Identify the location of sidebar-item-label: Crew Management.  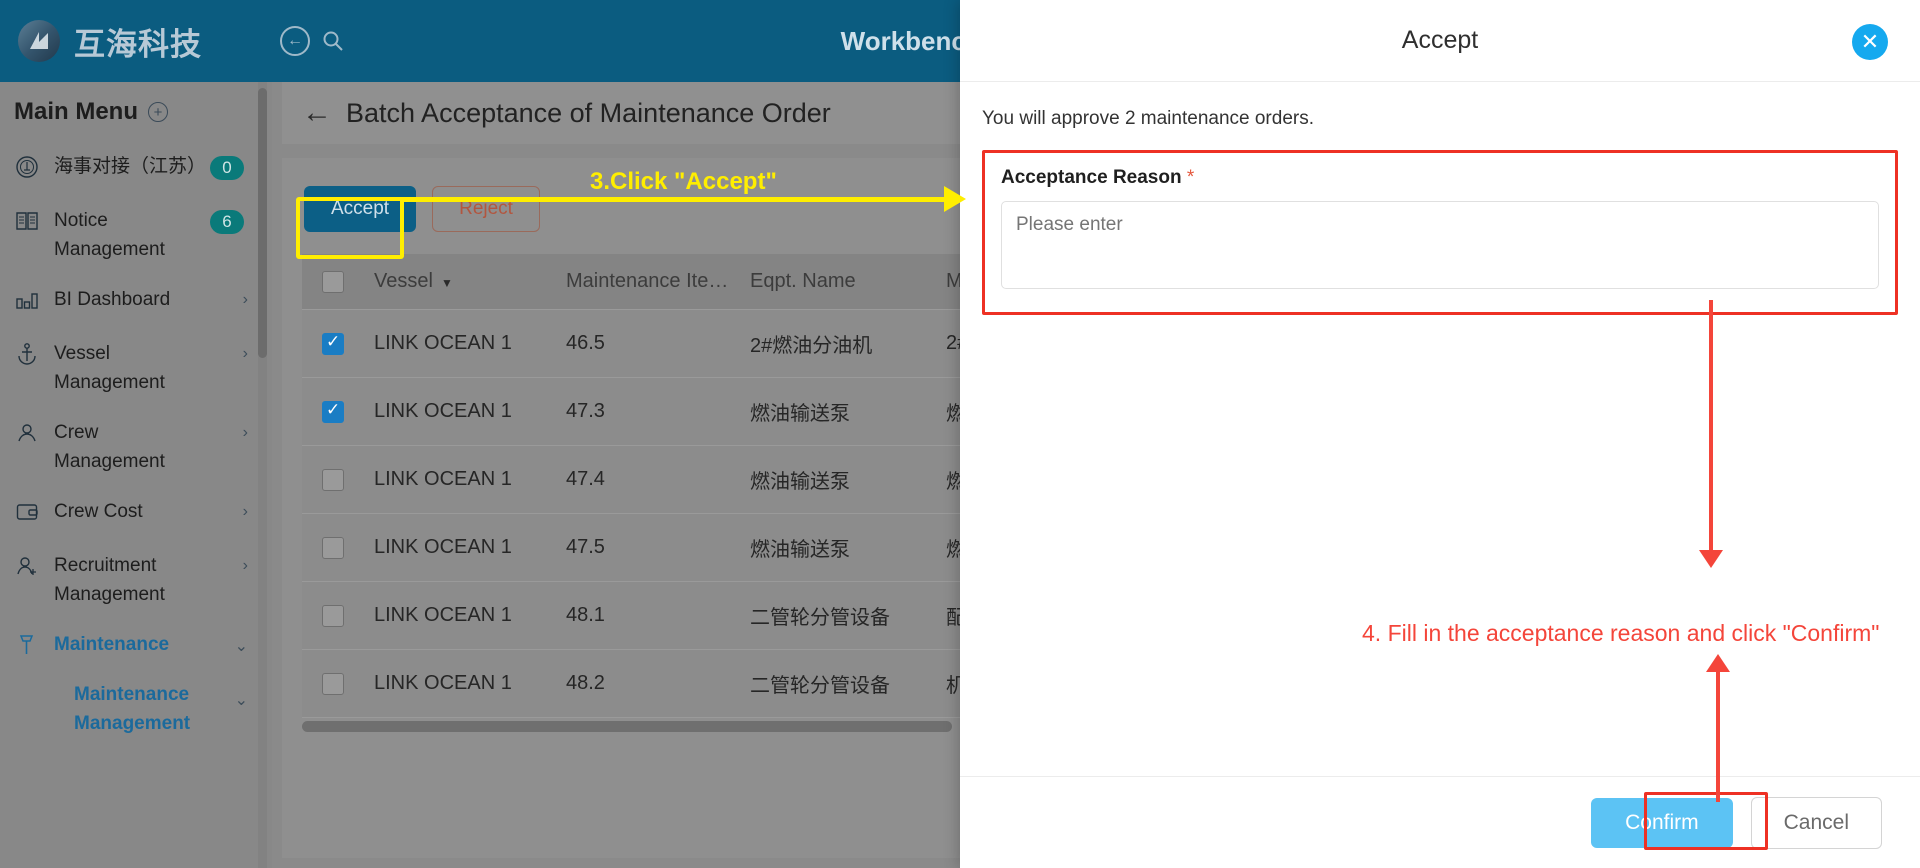
(109, 447).